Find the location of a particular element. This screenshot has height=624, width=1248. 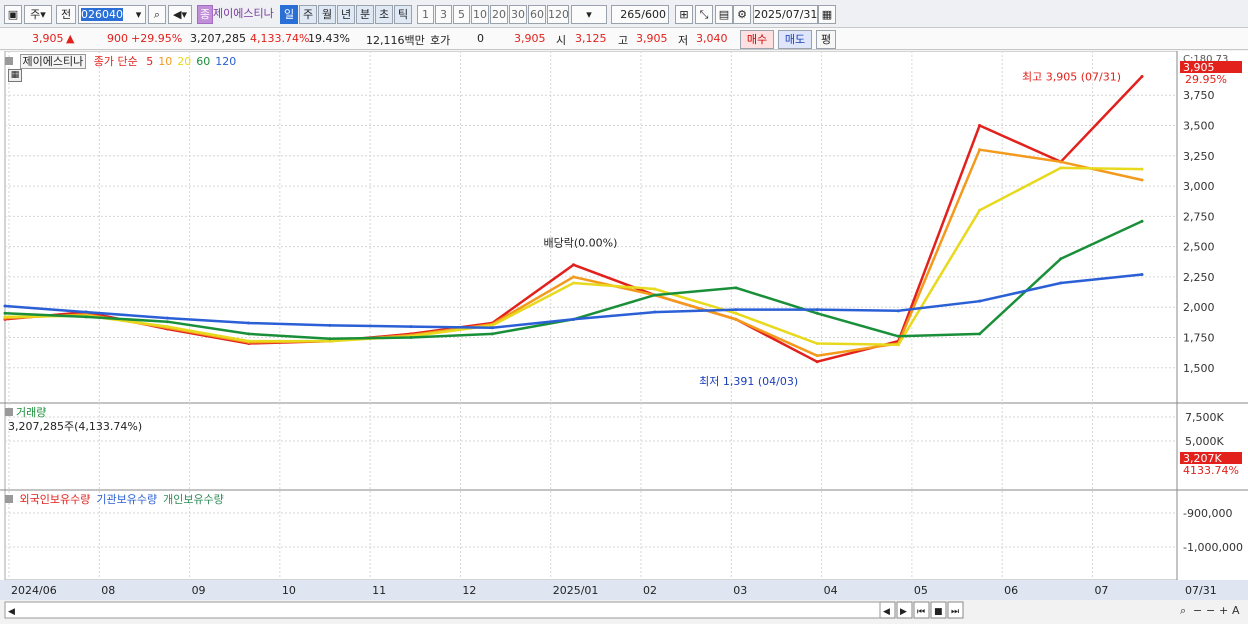

zoom-control-icon: A is located at coordinates (1236, 610).